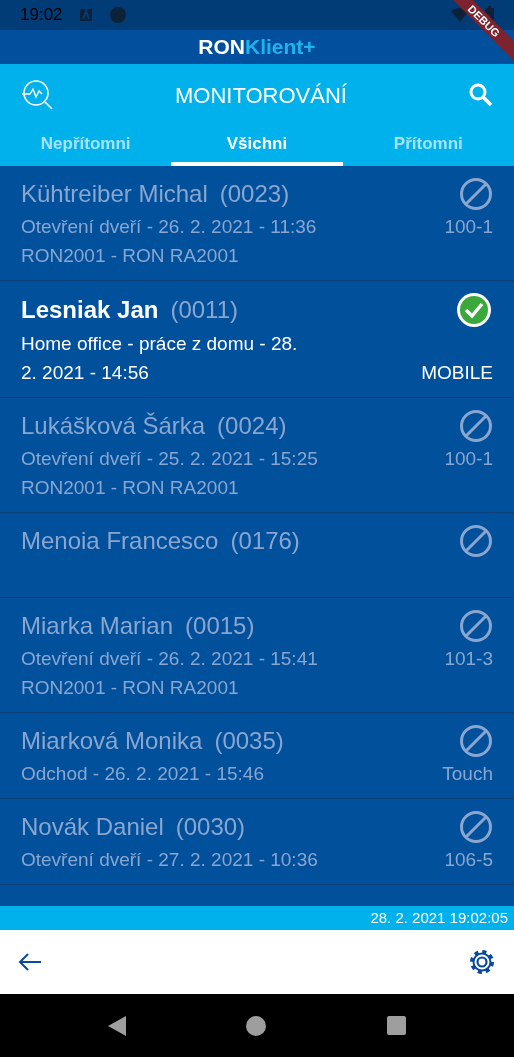  What do you see at coordinates (117, 1025) in the screenshot?
I see `back-nav-icon` at bounding box center [117, 1025].